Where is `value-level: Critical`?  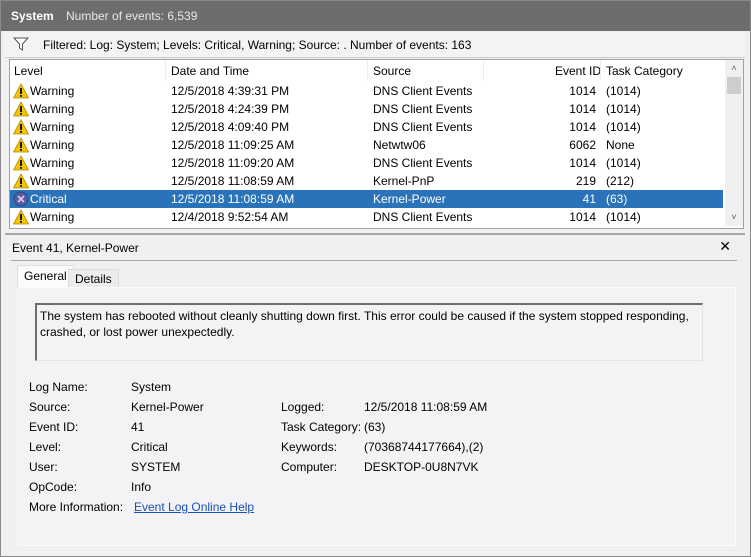 value-level: Critical is located at coordinates (149, 447).